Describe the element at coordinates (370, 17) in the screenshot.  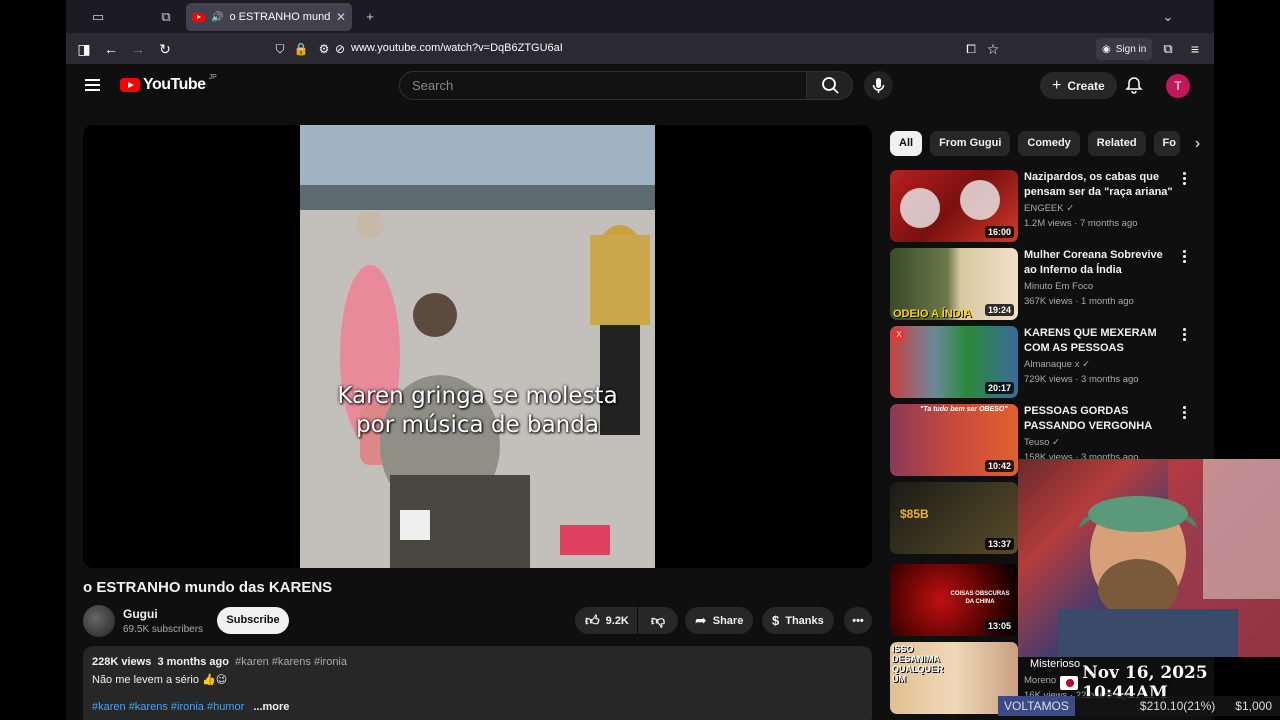
I see `new-tab-icon: +` at that location.